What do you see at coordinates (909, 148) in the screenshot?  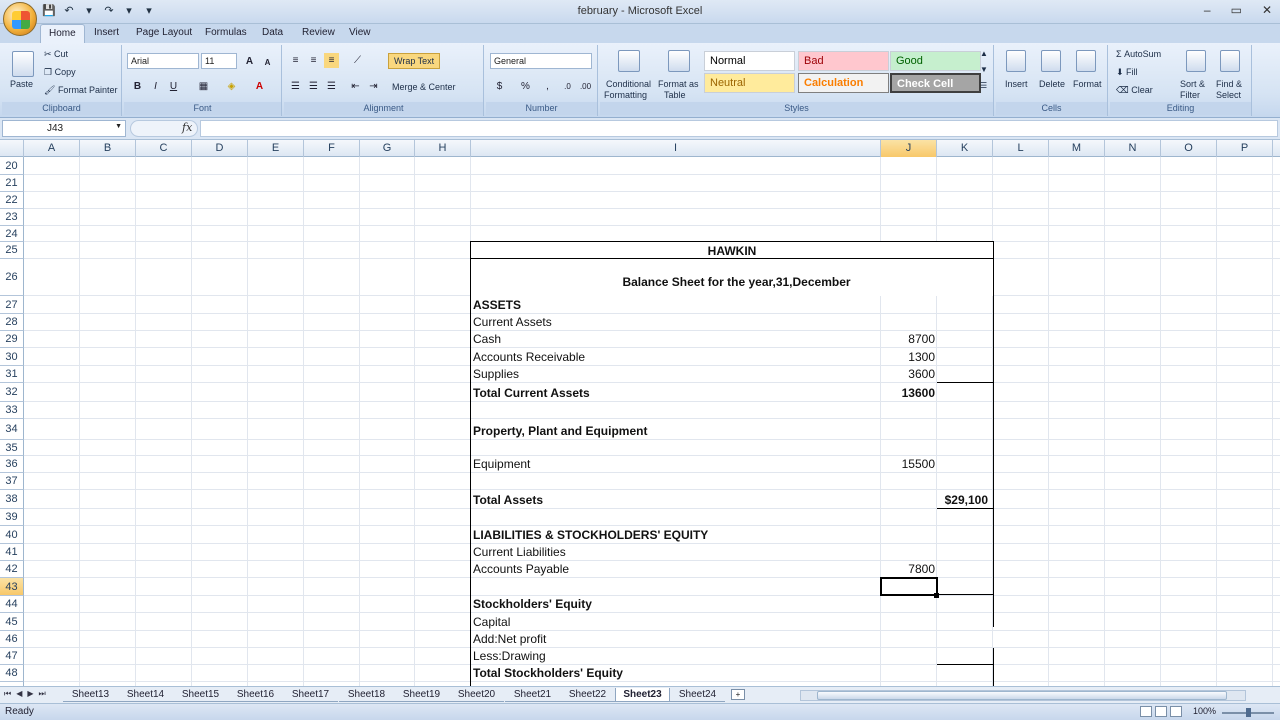 I see `column-header-j: J` at bounding box center [909, 148].